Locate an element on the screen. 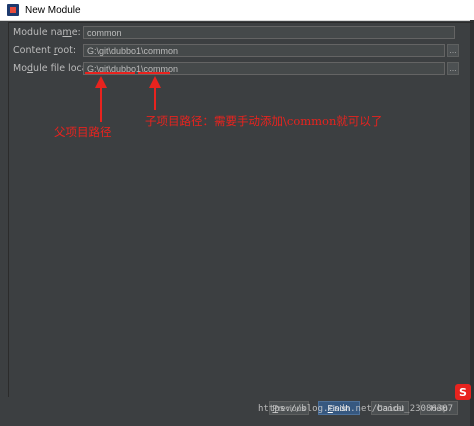  child-arrow-head is located at coordinates (155, 82).